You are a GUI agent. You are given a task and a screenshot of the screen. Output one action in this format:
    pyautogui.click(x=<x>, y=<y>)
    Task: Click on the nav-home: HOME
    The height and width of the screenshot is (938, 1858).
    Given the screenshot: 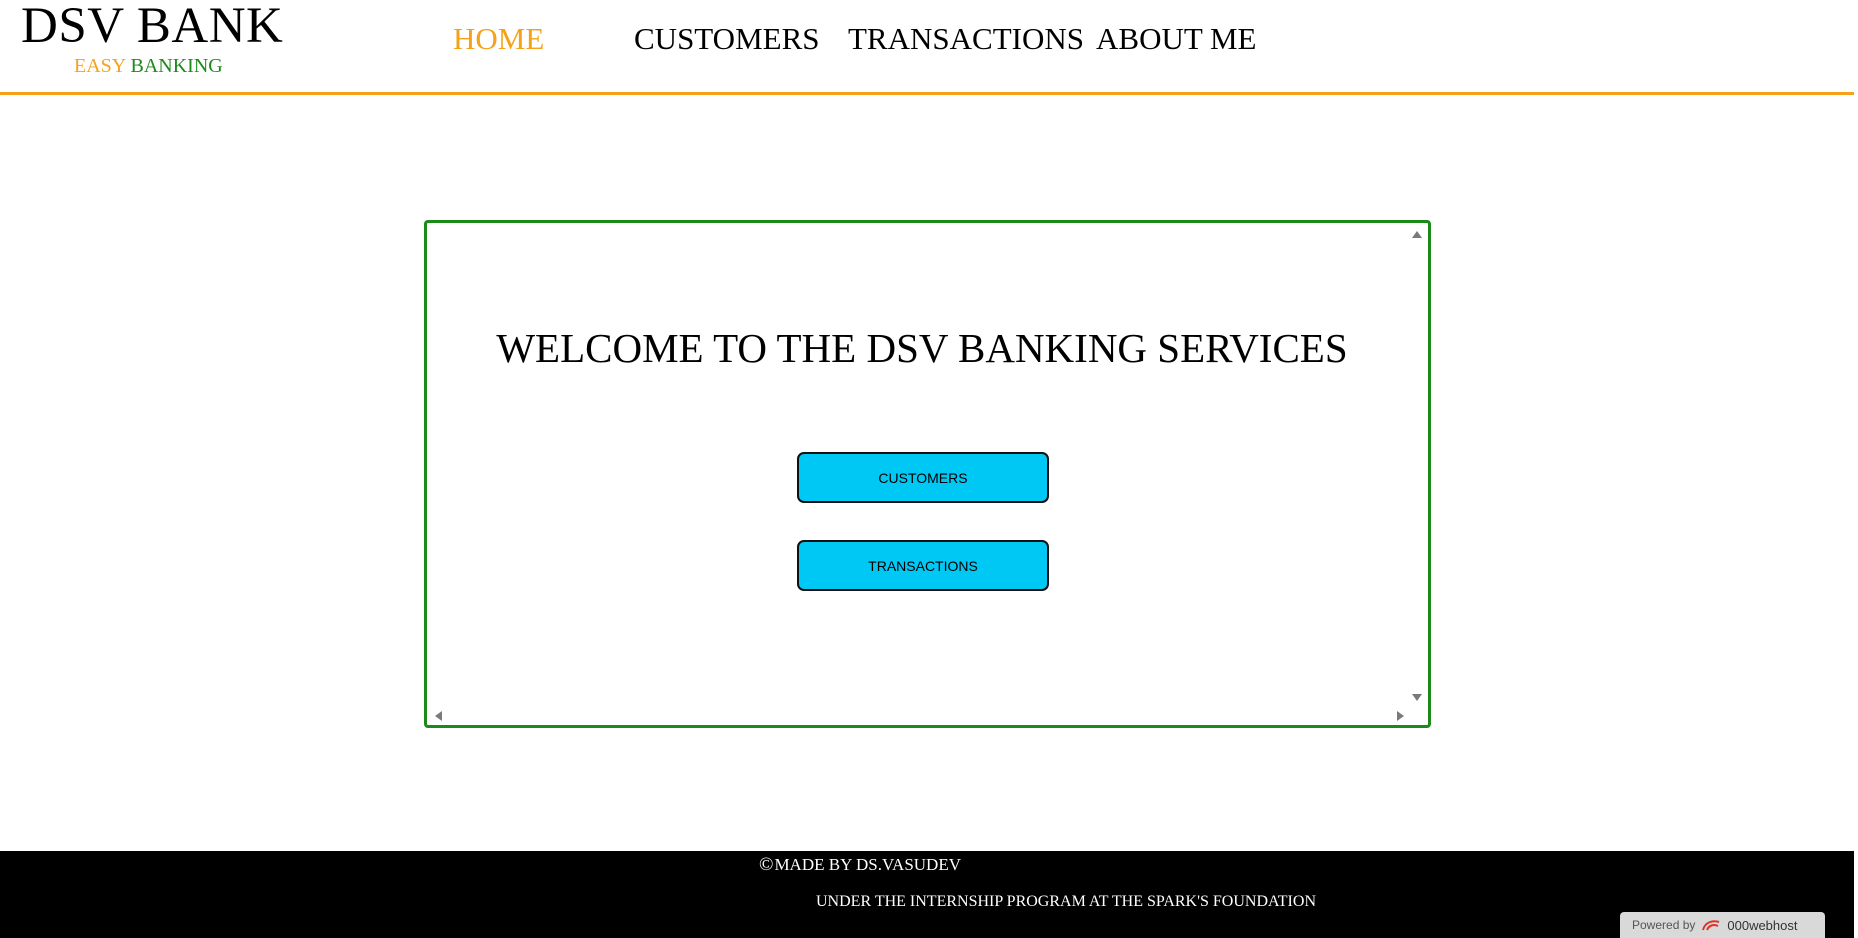 What is the action you would take?
    pyautogui.click(x=498, y=39)
    